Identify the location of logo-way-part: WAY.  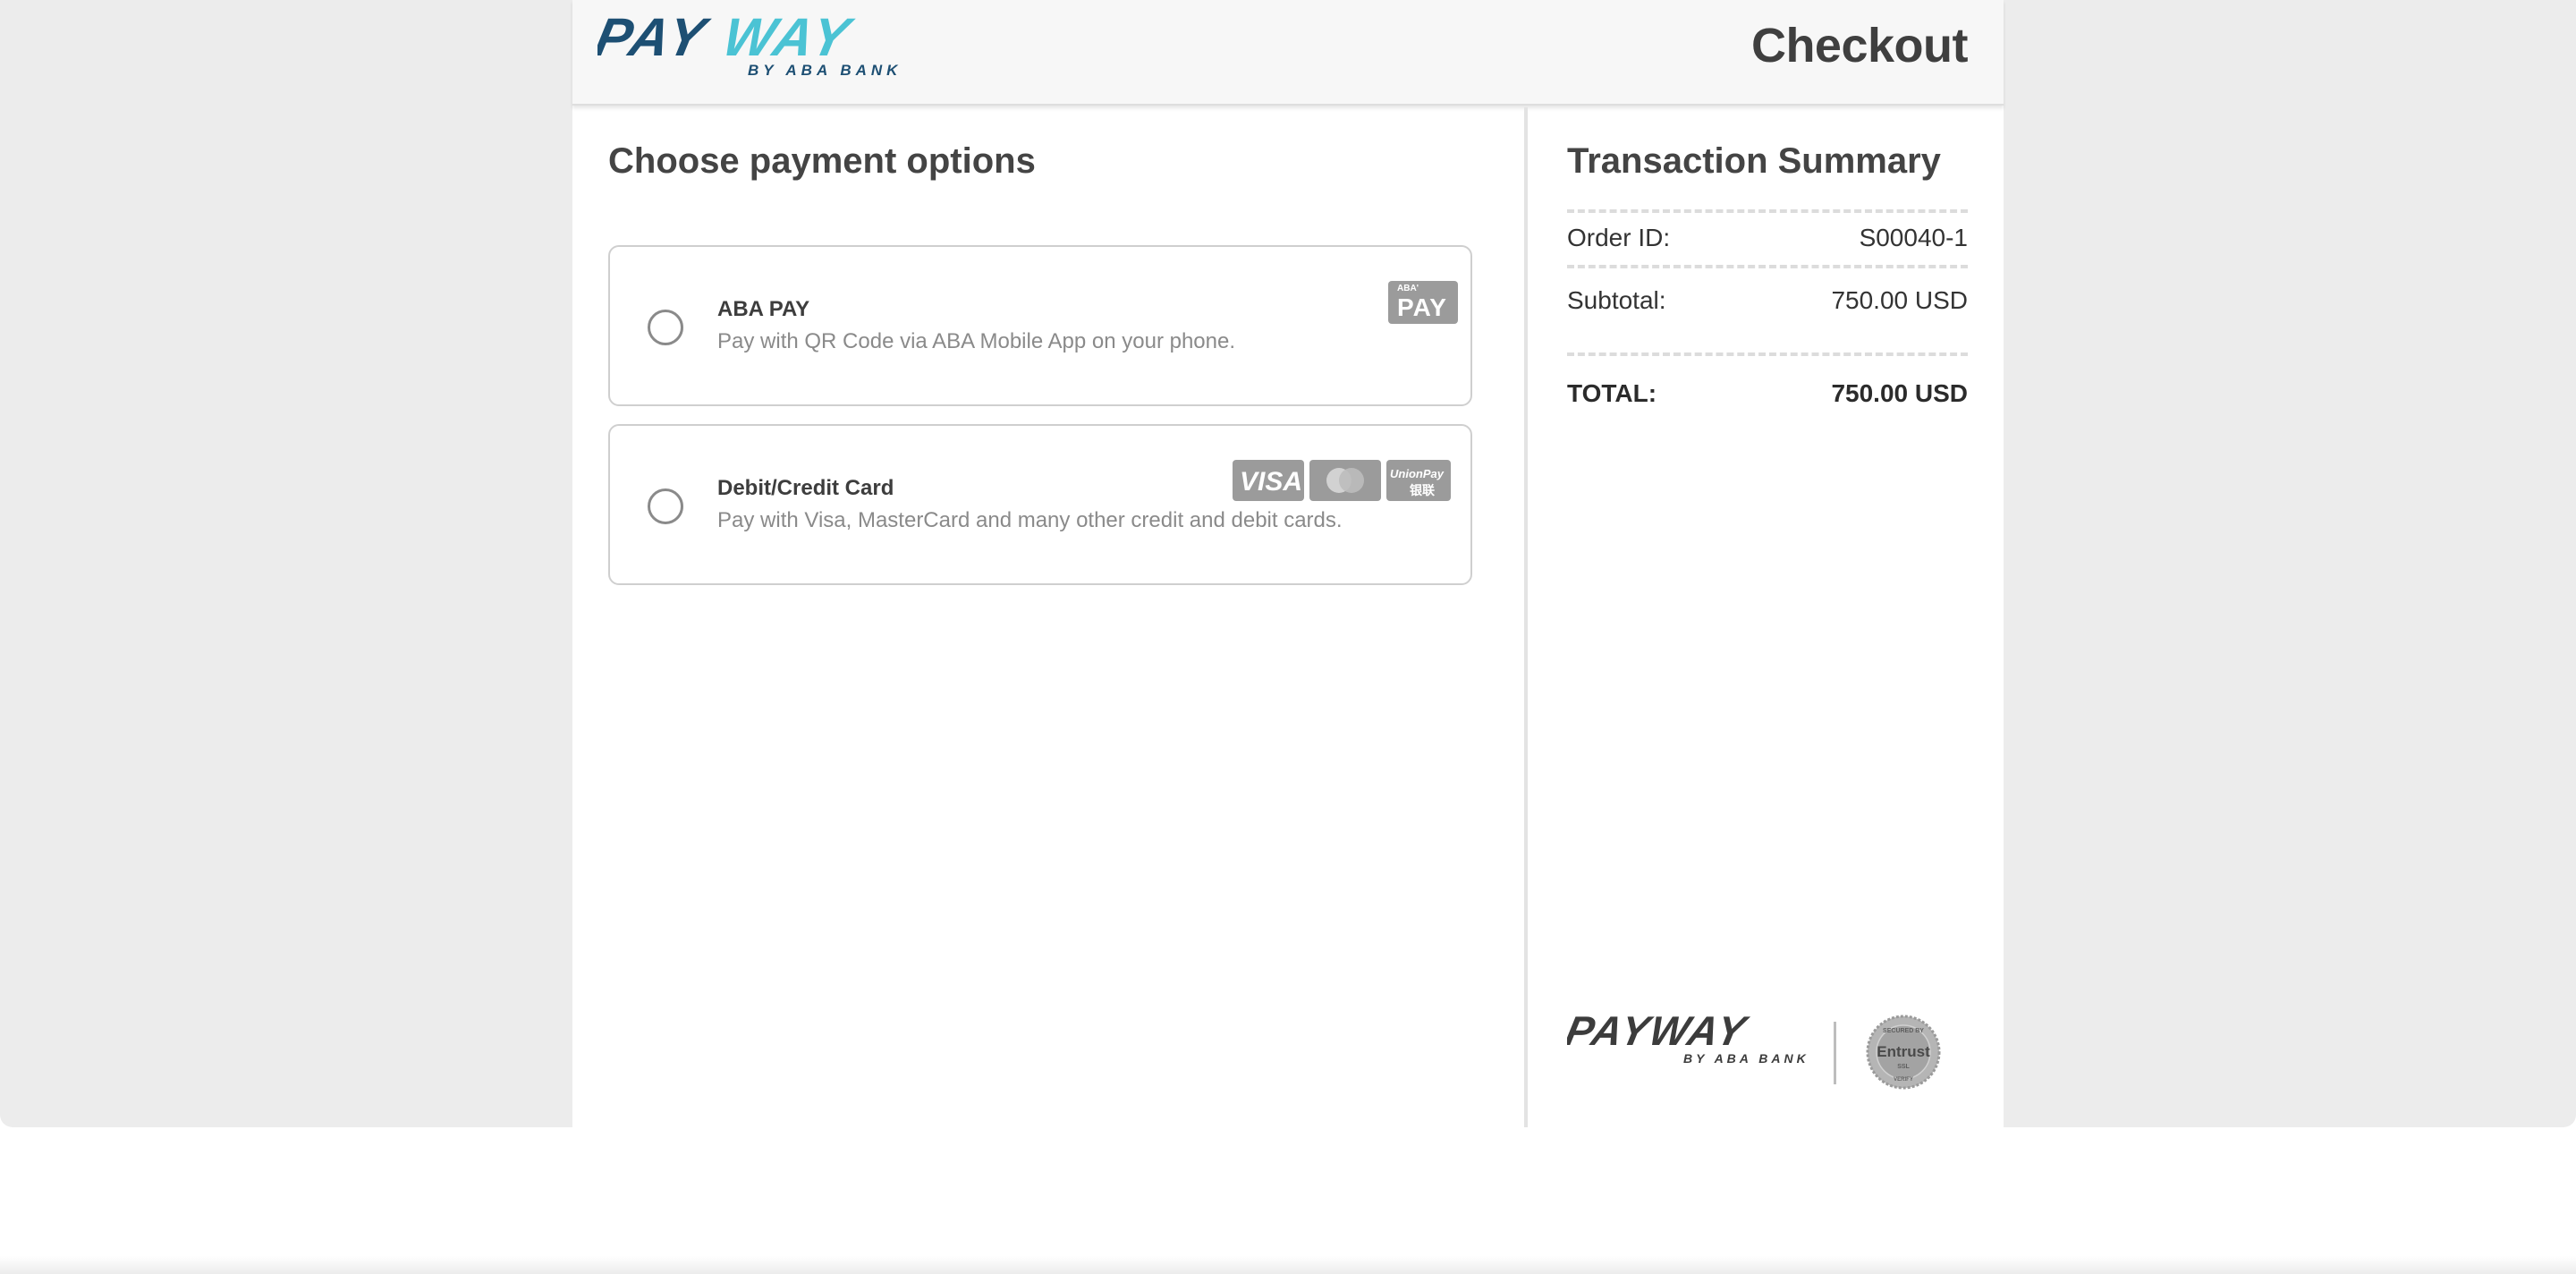
(789, 40).